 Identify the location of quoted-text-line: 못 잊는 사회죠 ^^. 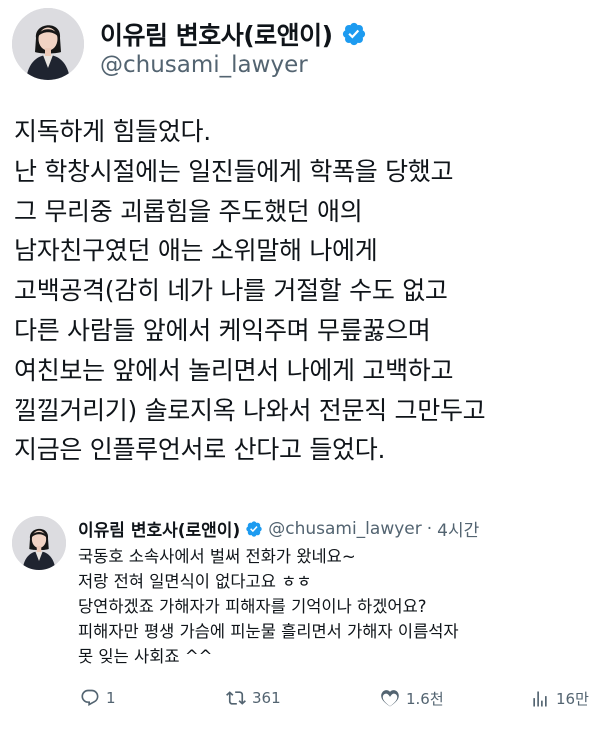
(145, 656).